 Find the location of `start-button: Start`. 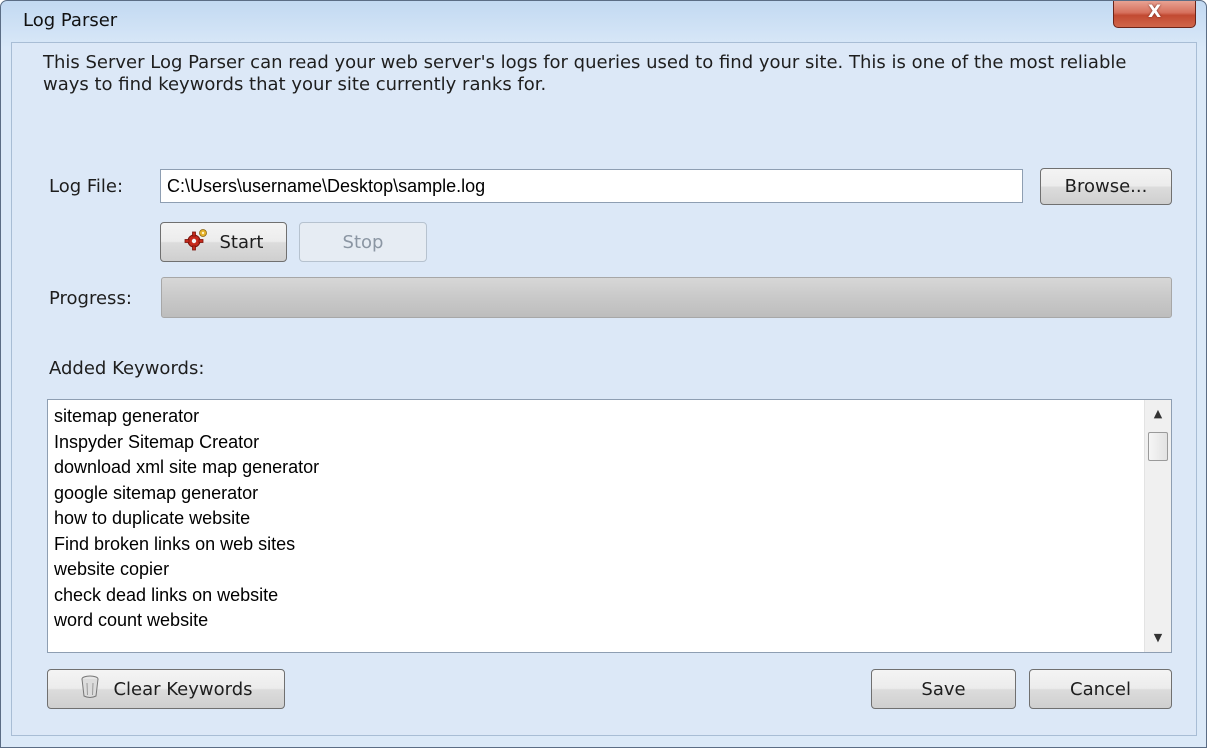

start-button: Start is located at coordinates (223, 242).